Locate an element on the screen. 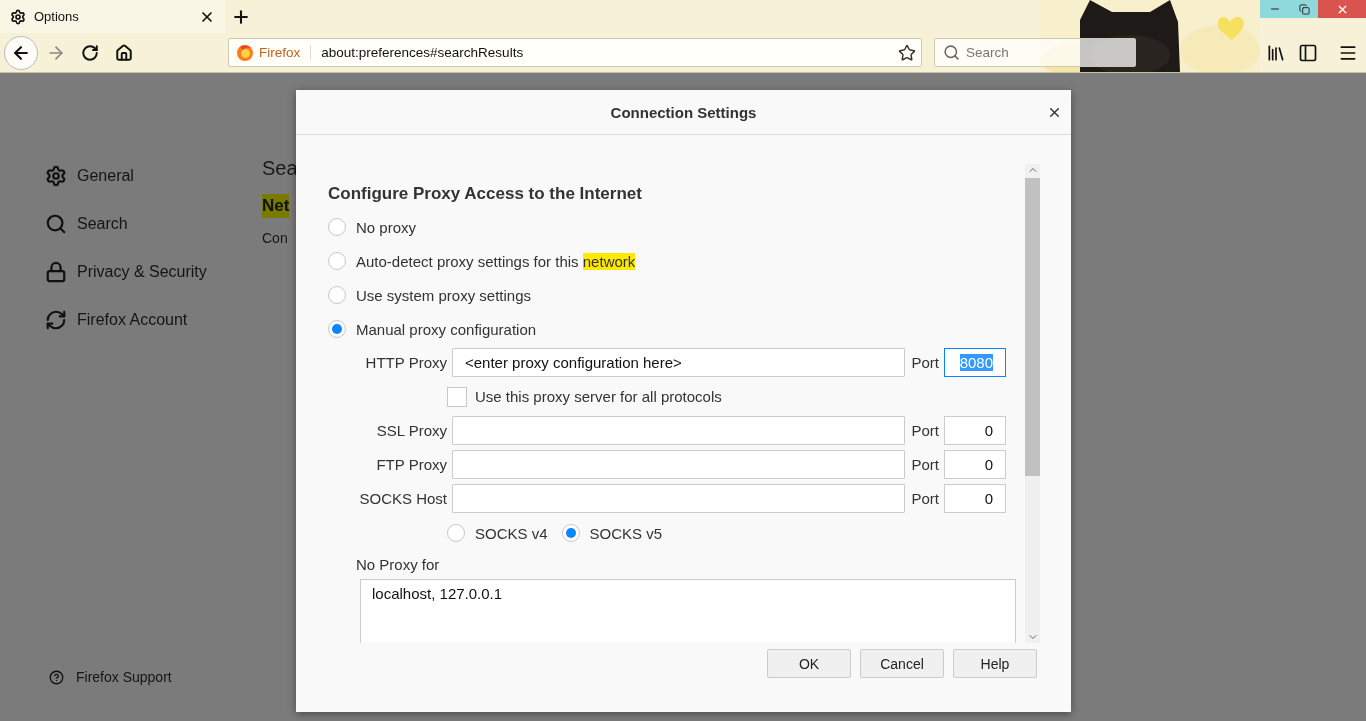 Image resolution: width=1366 pixels, height=721 pixels. sync-icon is located at coordinates (56, 320).